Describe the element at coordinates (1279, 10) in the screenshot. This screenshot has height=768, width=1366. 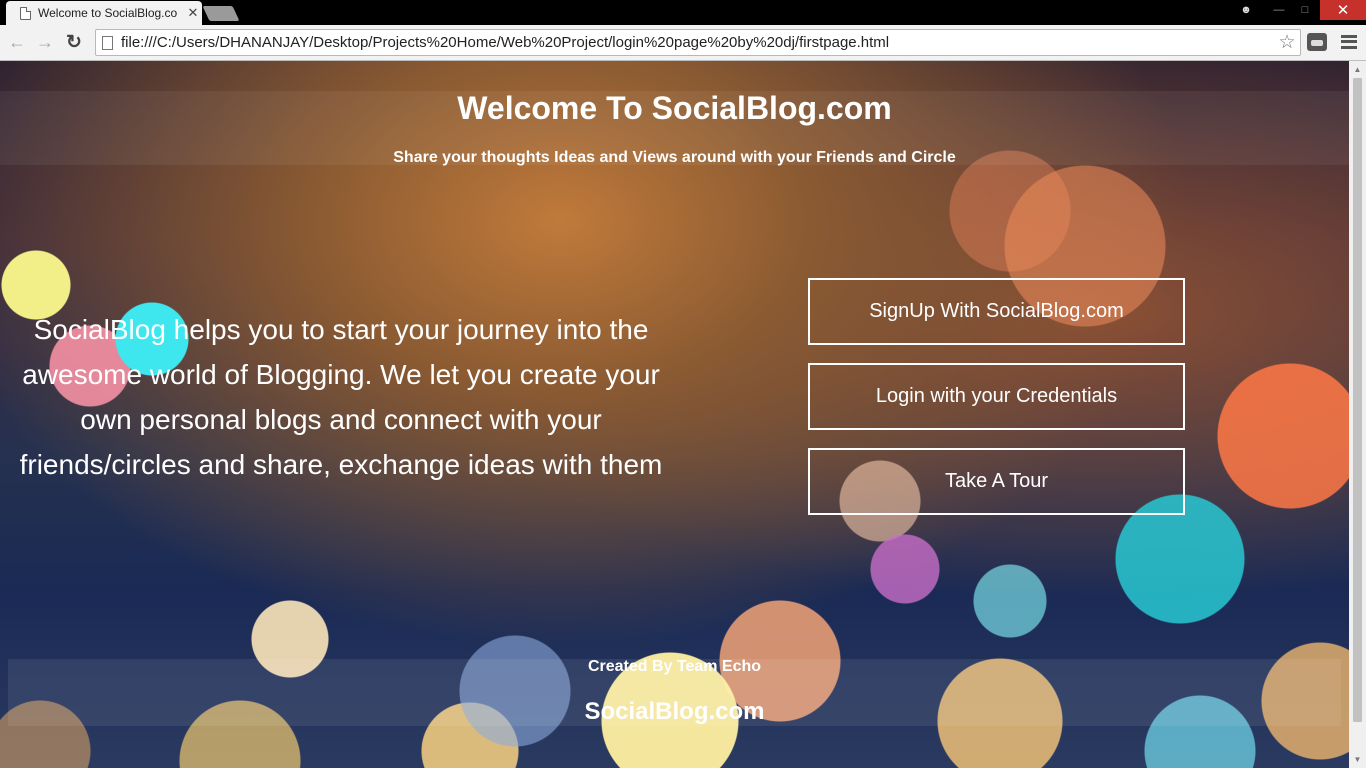
I see `minimize-button: —` at that location.